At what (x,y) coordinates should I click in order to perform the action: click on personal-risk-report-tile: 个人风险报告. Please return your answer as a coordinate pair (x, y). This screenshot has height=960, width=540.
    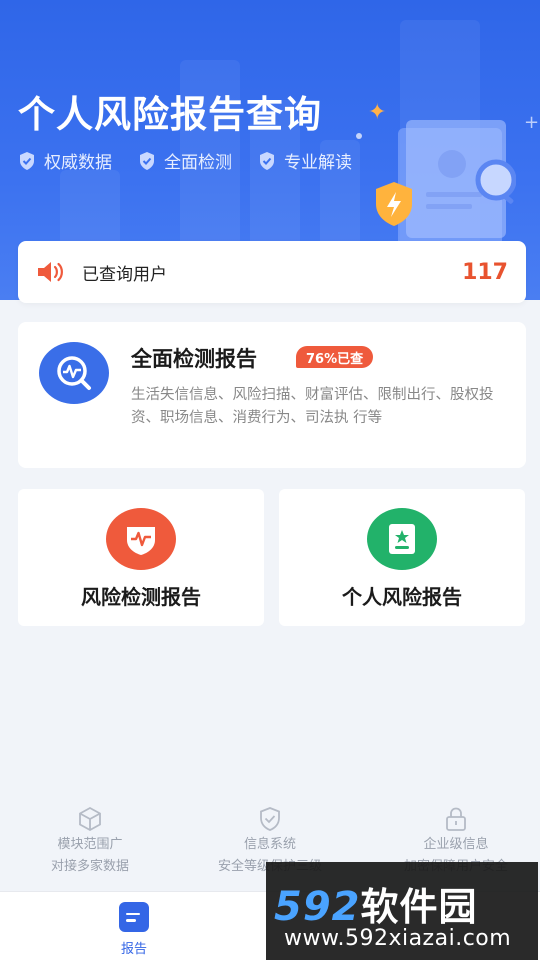
    Looking at the image, I should click on (402, 557).